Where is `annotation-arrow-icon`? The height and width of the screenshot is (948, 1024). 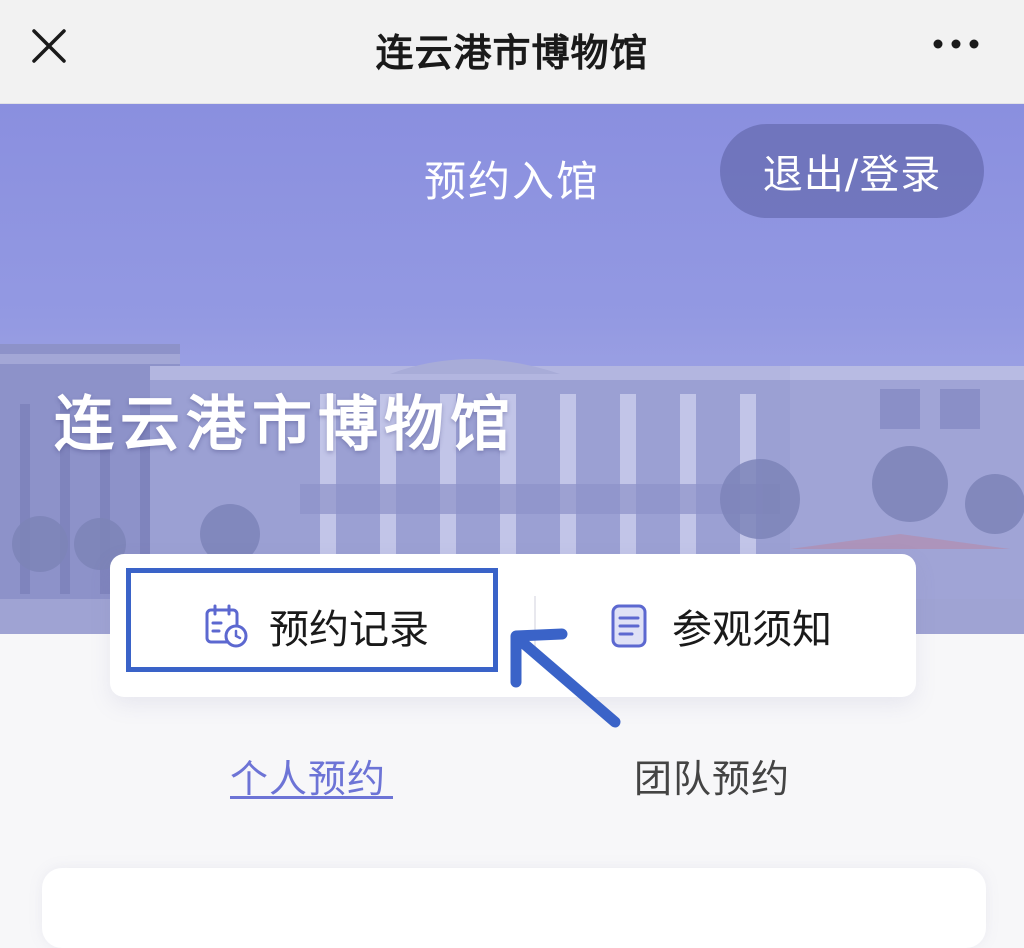 annotation-arrow-icon is located at coordinates (565, 678).